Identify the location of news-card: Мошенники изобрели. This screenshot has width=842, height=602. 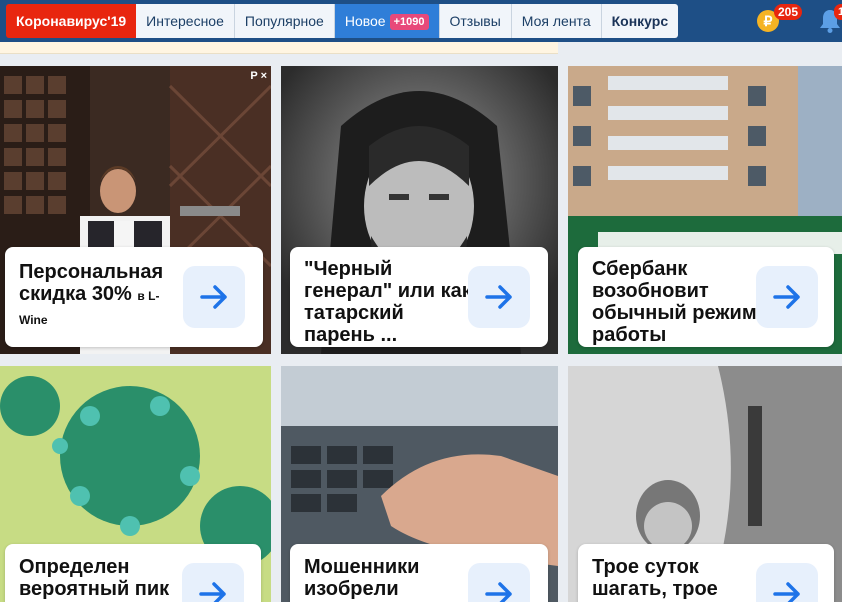
(419, 484).